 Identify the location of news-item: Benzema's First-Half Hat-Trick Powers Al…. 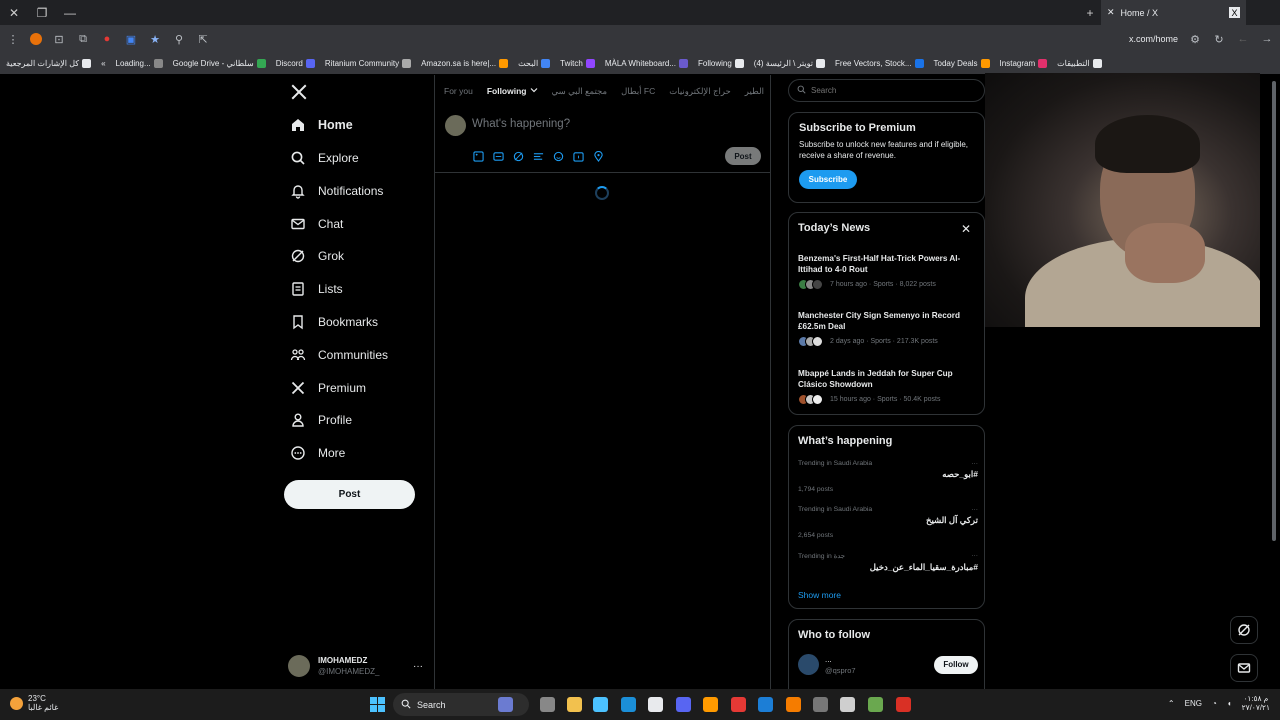
(885, 271).